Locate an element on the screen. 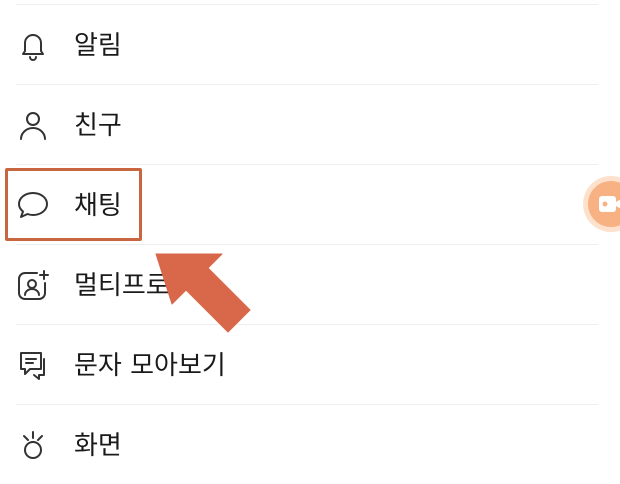 This screenshot has height=484, width=620. menu-item-label: 문자 모아보기 is located at coordinates (150, 366).